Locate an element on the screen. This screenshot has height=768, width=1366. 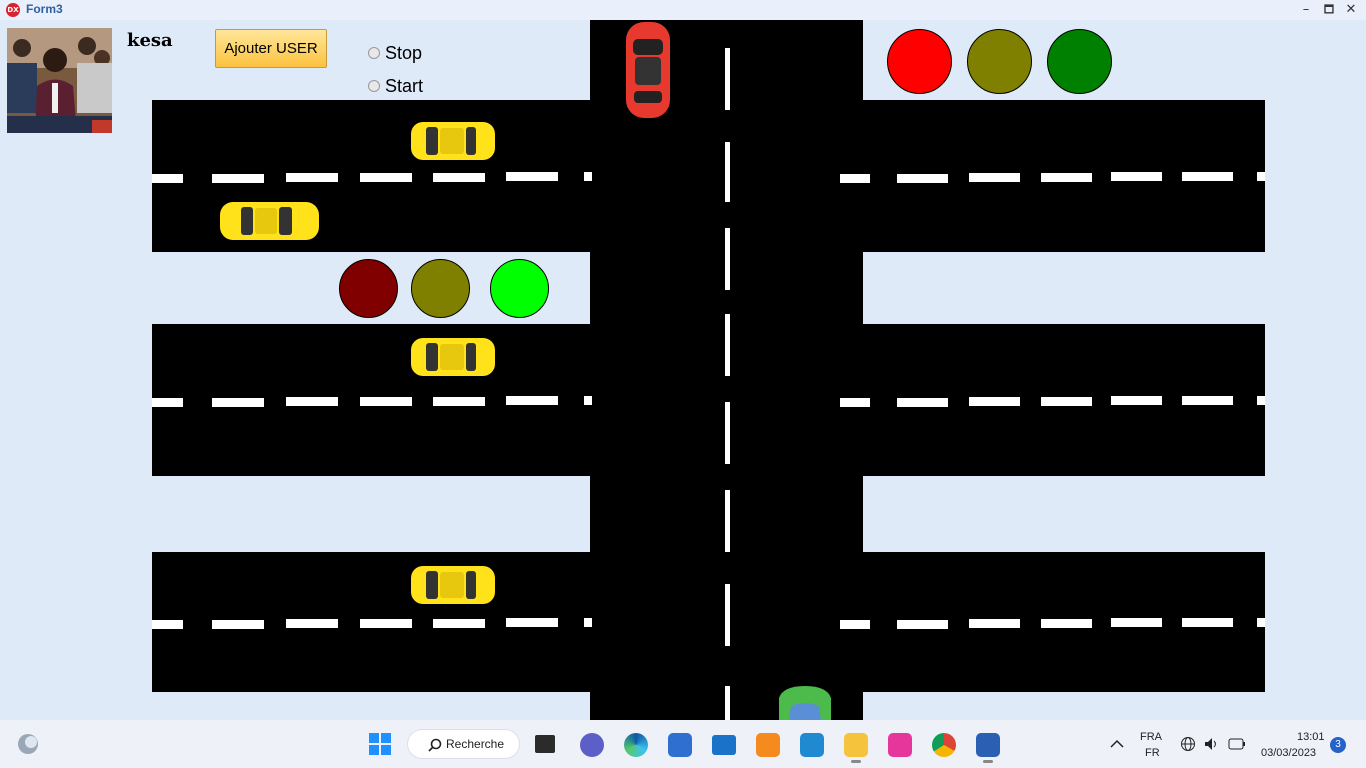
network-globe-icon is located at coordinates (1188, 744).